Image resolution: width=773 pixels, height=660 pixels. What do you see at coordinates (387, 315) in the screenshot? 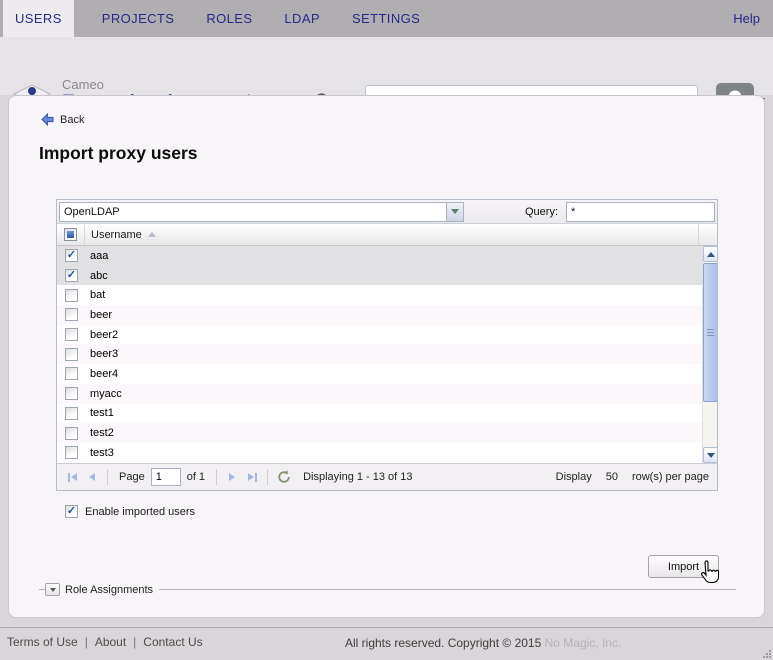
I see `table-row: beer` at bounding box center [387, 315].